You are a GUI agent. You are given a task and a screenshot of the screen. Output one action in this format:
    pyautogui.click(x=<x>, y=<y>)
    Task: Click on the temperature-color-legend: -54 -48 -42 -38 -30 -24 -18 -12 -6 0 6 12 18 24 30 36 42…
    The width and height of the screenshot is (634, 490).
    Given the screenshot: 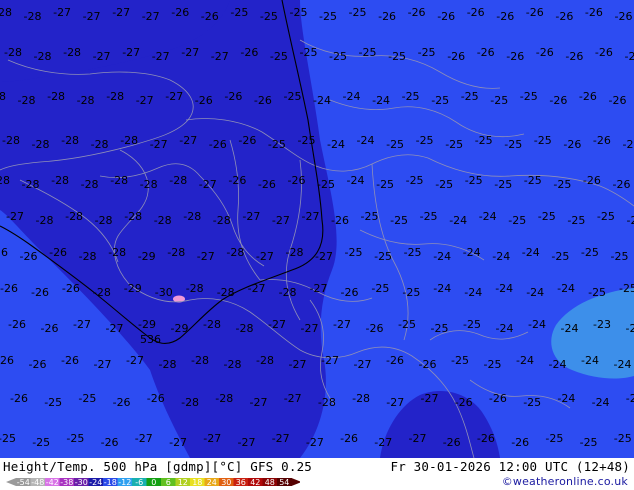 What is the action you would take?
    pyautogui.click(x=153, y=482)
    